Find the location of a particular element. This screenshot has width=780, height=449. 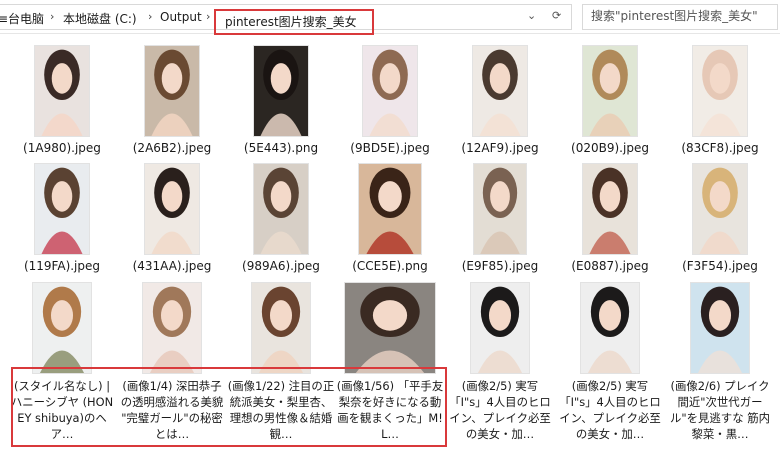

file-name: (989A6).jpeg is located at coordinates (281, 266).